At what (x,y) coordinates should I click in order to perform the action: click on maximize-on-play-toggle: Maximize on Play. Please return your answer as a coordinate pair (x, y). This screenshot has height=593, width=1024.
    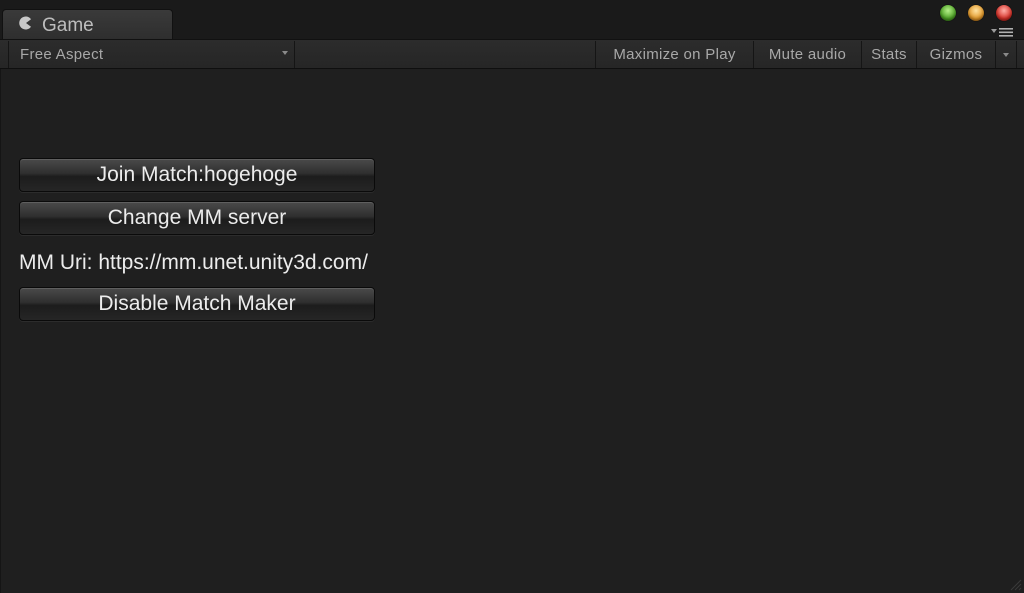
    Looking at the image, I should click on (674, 54).